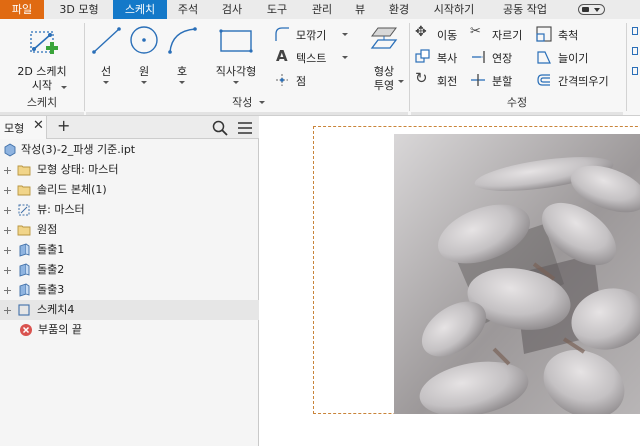 This screenshot has width=640, height=446. Describe the element at coordinates (454, 9) in the screenshot. I see `tab-get-started: 시작하기` at that location.